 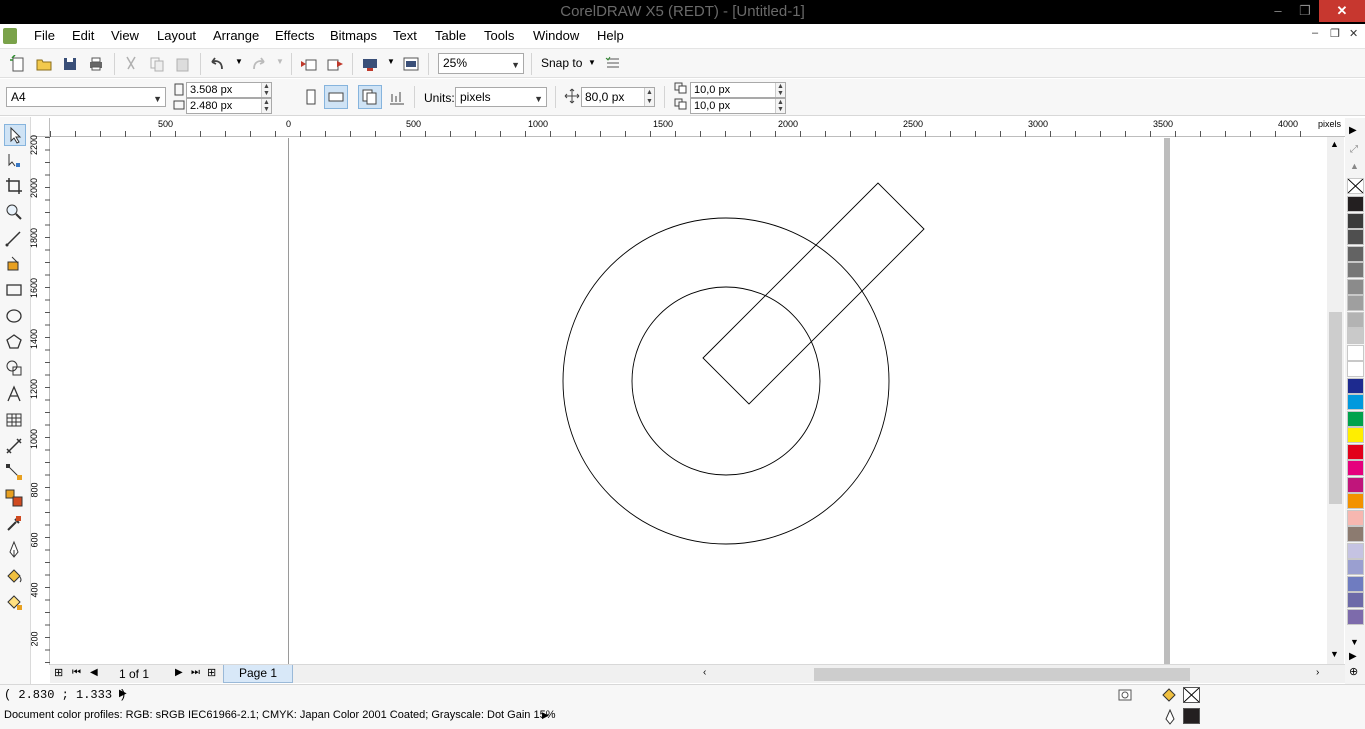 I want to click on rotated-rectangle-shape, so click(x=813, y=293).